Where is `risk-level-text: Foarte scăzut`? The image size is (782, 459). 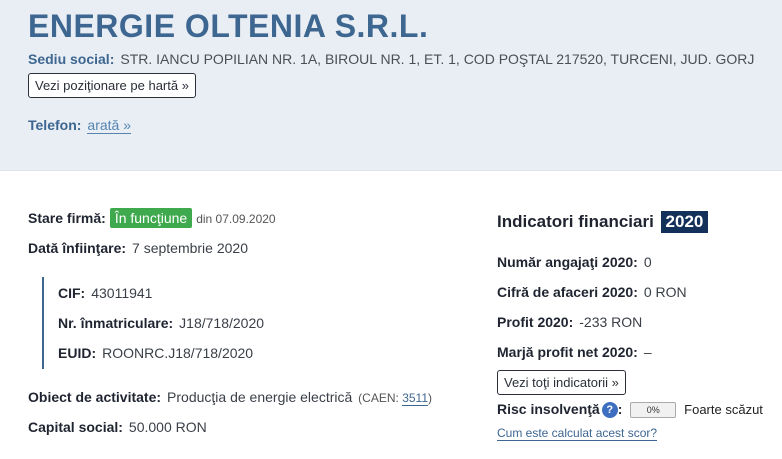
risk-level-text: Foarte scăzut is located at coordinates (723, 409).